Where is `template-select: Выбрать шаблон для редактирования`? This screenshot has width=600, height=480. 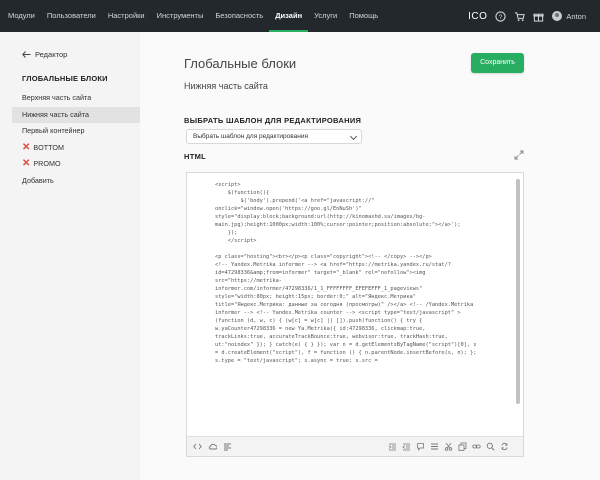 template-select: Выбрать шаблон для редактирования is located at coordinates (274, 136).